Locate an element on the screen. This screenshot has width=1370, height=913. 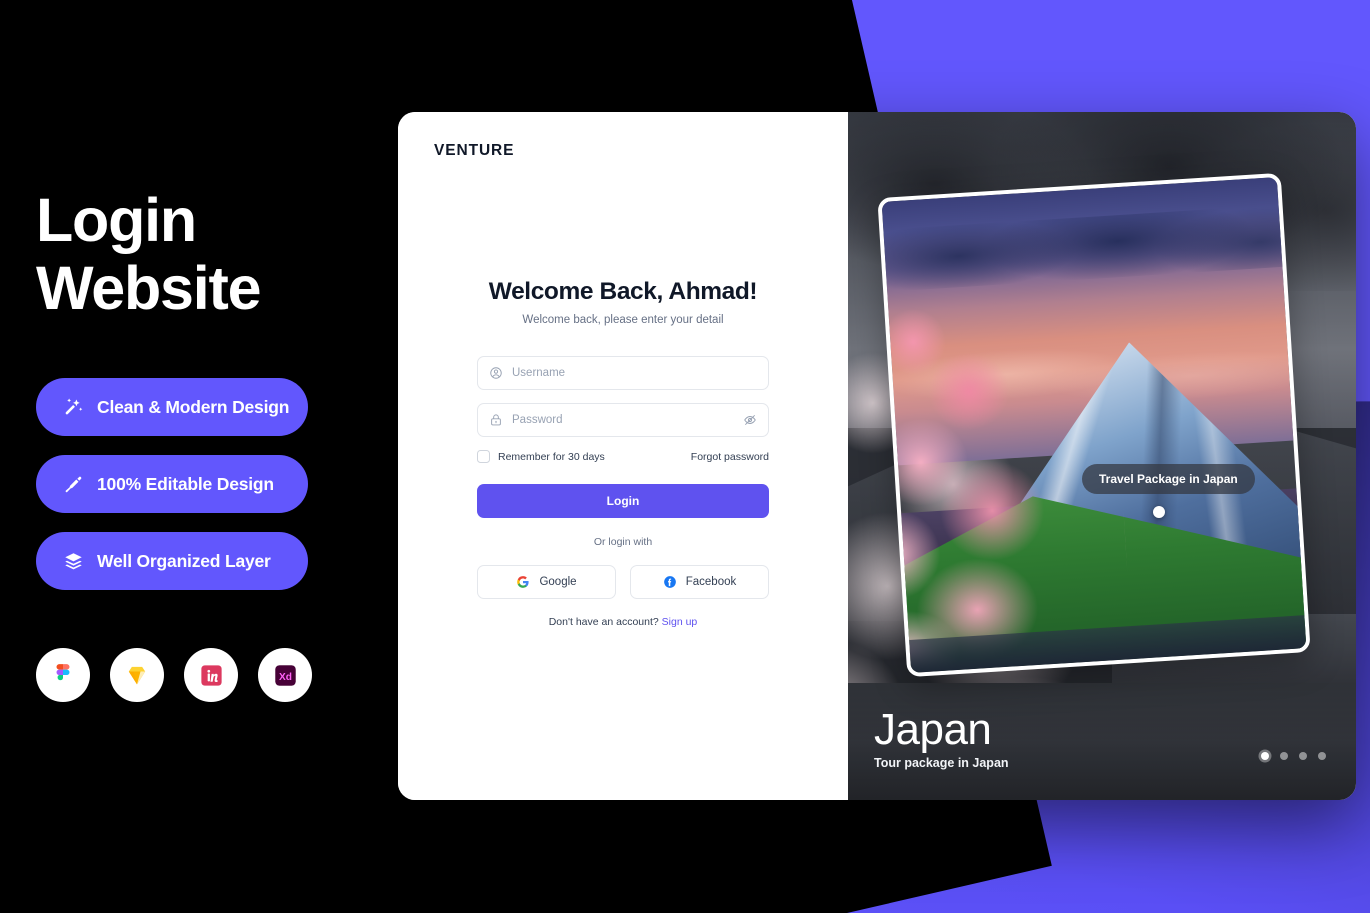
remember-me-control: Remember for 30 days is located at coordinates (541, 456).